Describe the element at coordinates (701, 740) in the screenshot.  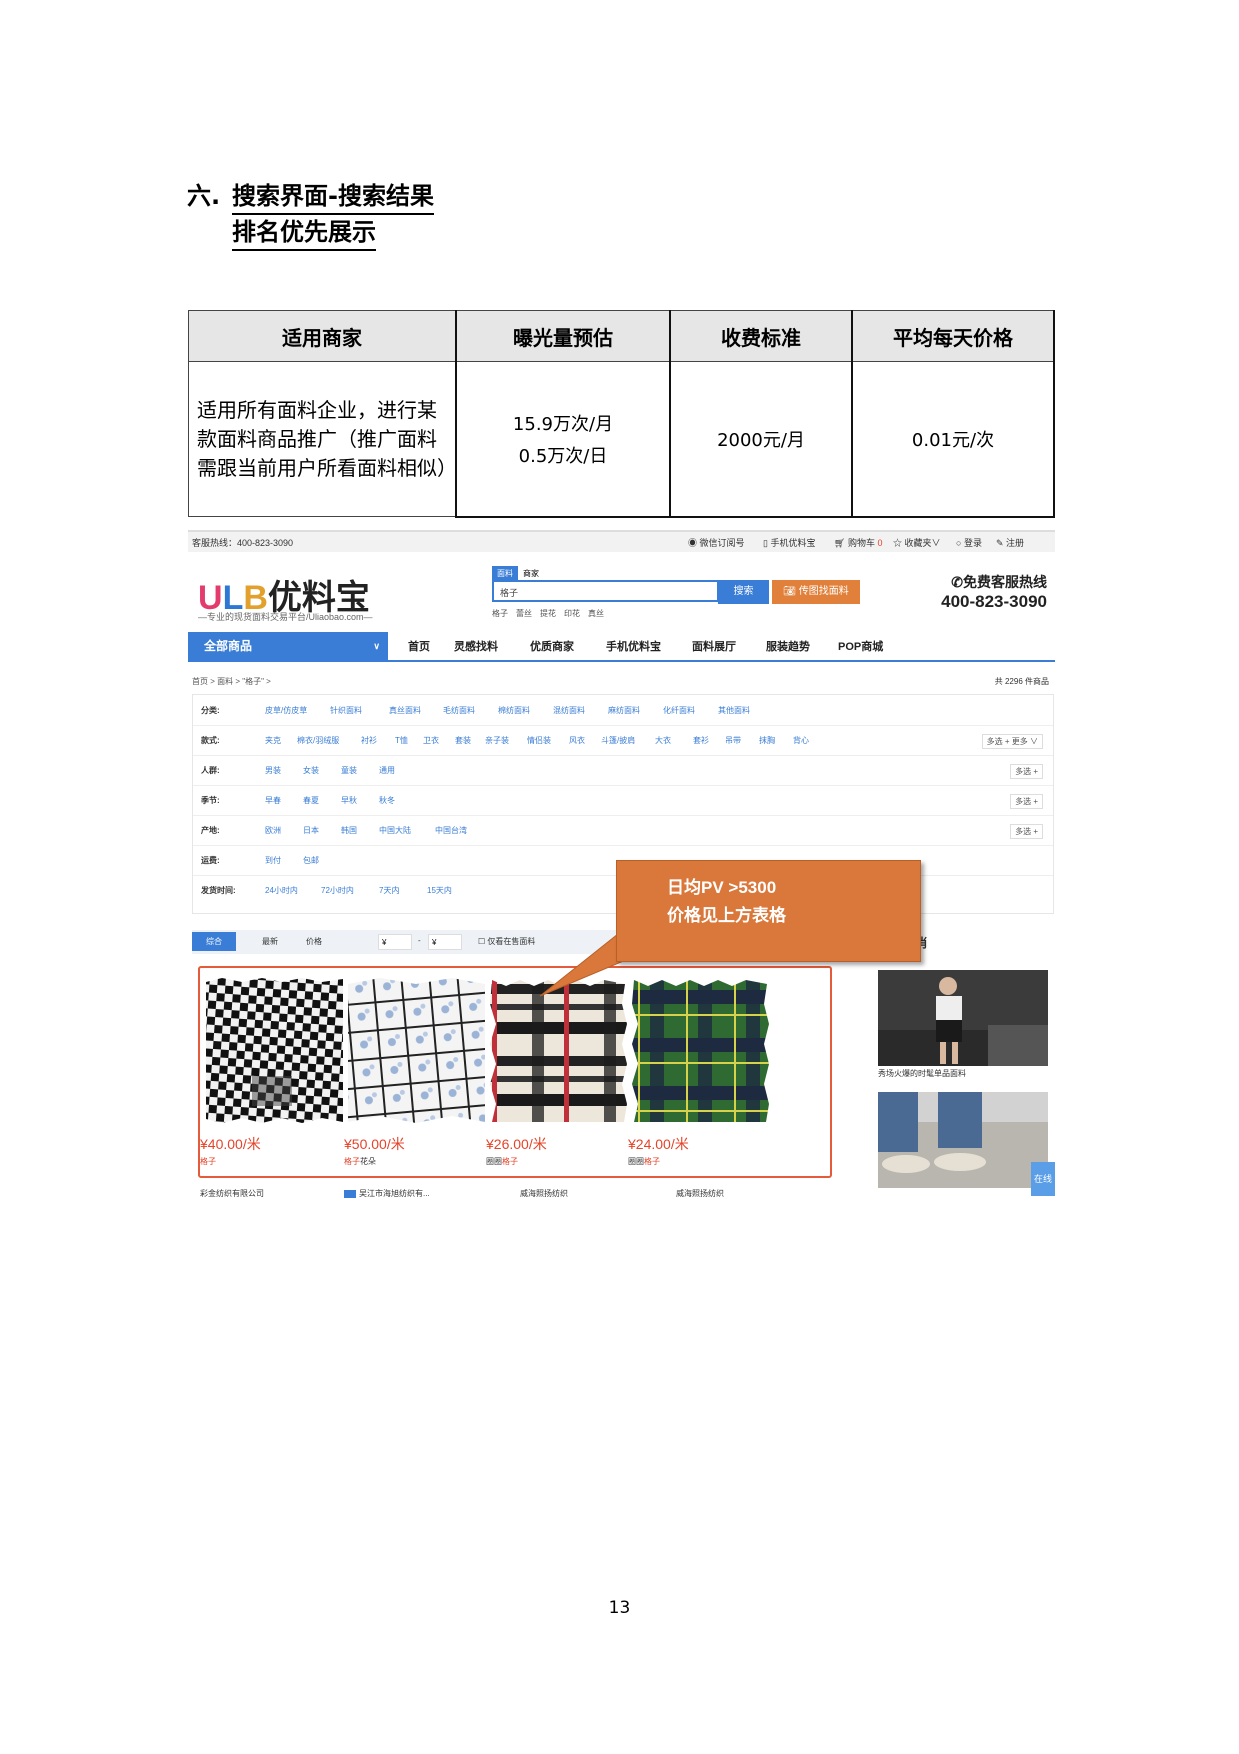
I see `filter-option: 套衫` at that location.